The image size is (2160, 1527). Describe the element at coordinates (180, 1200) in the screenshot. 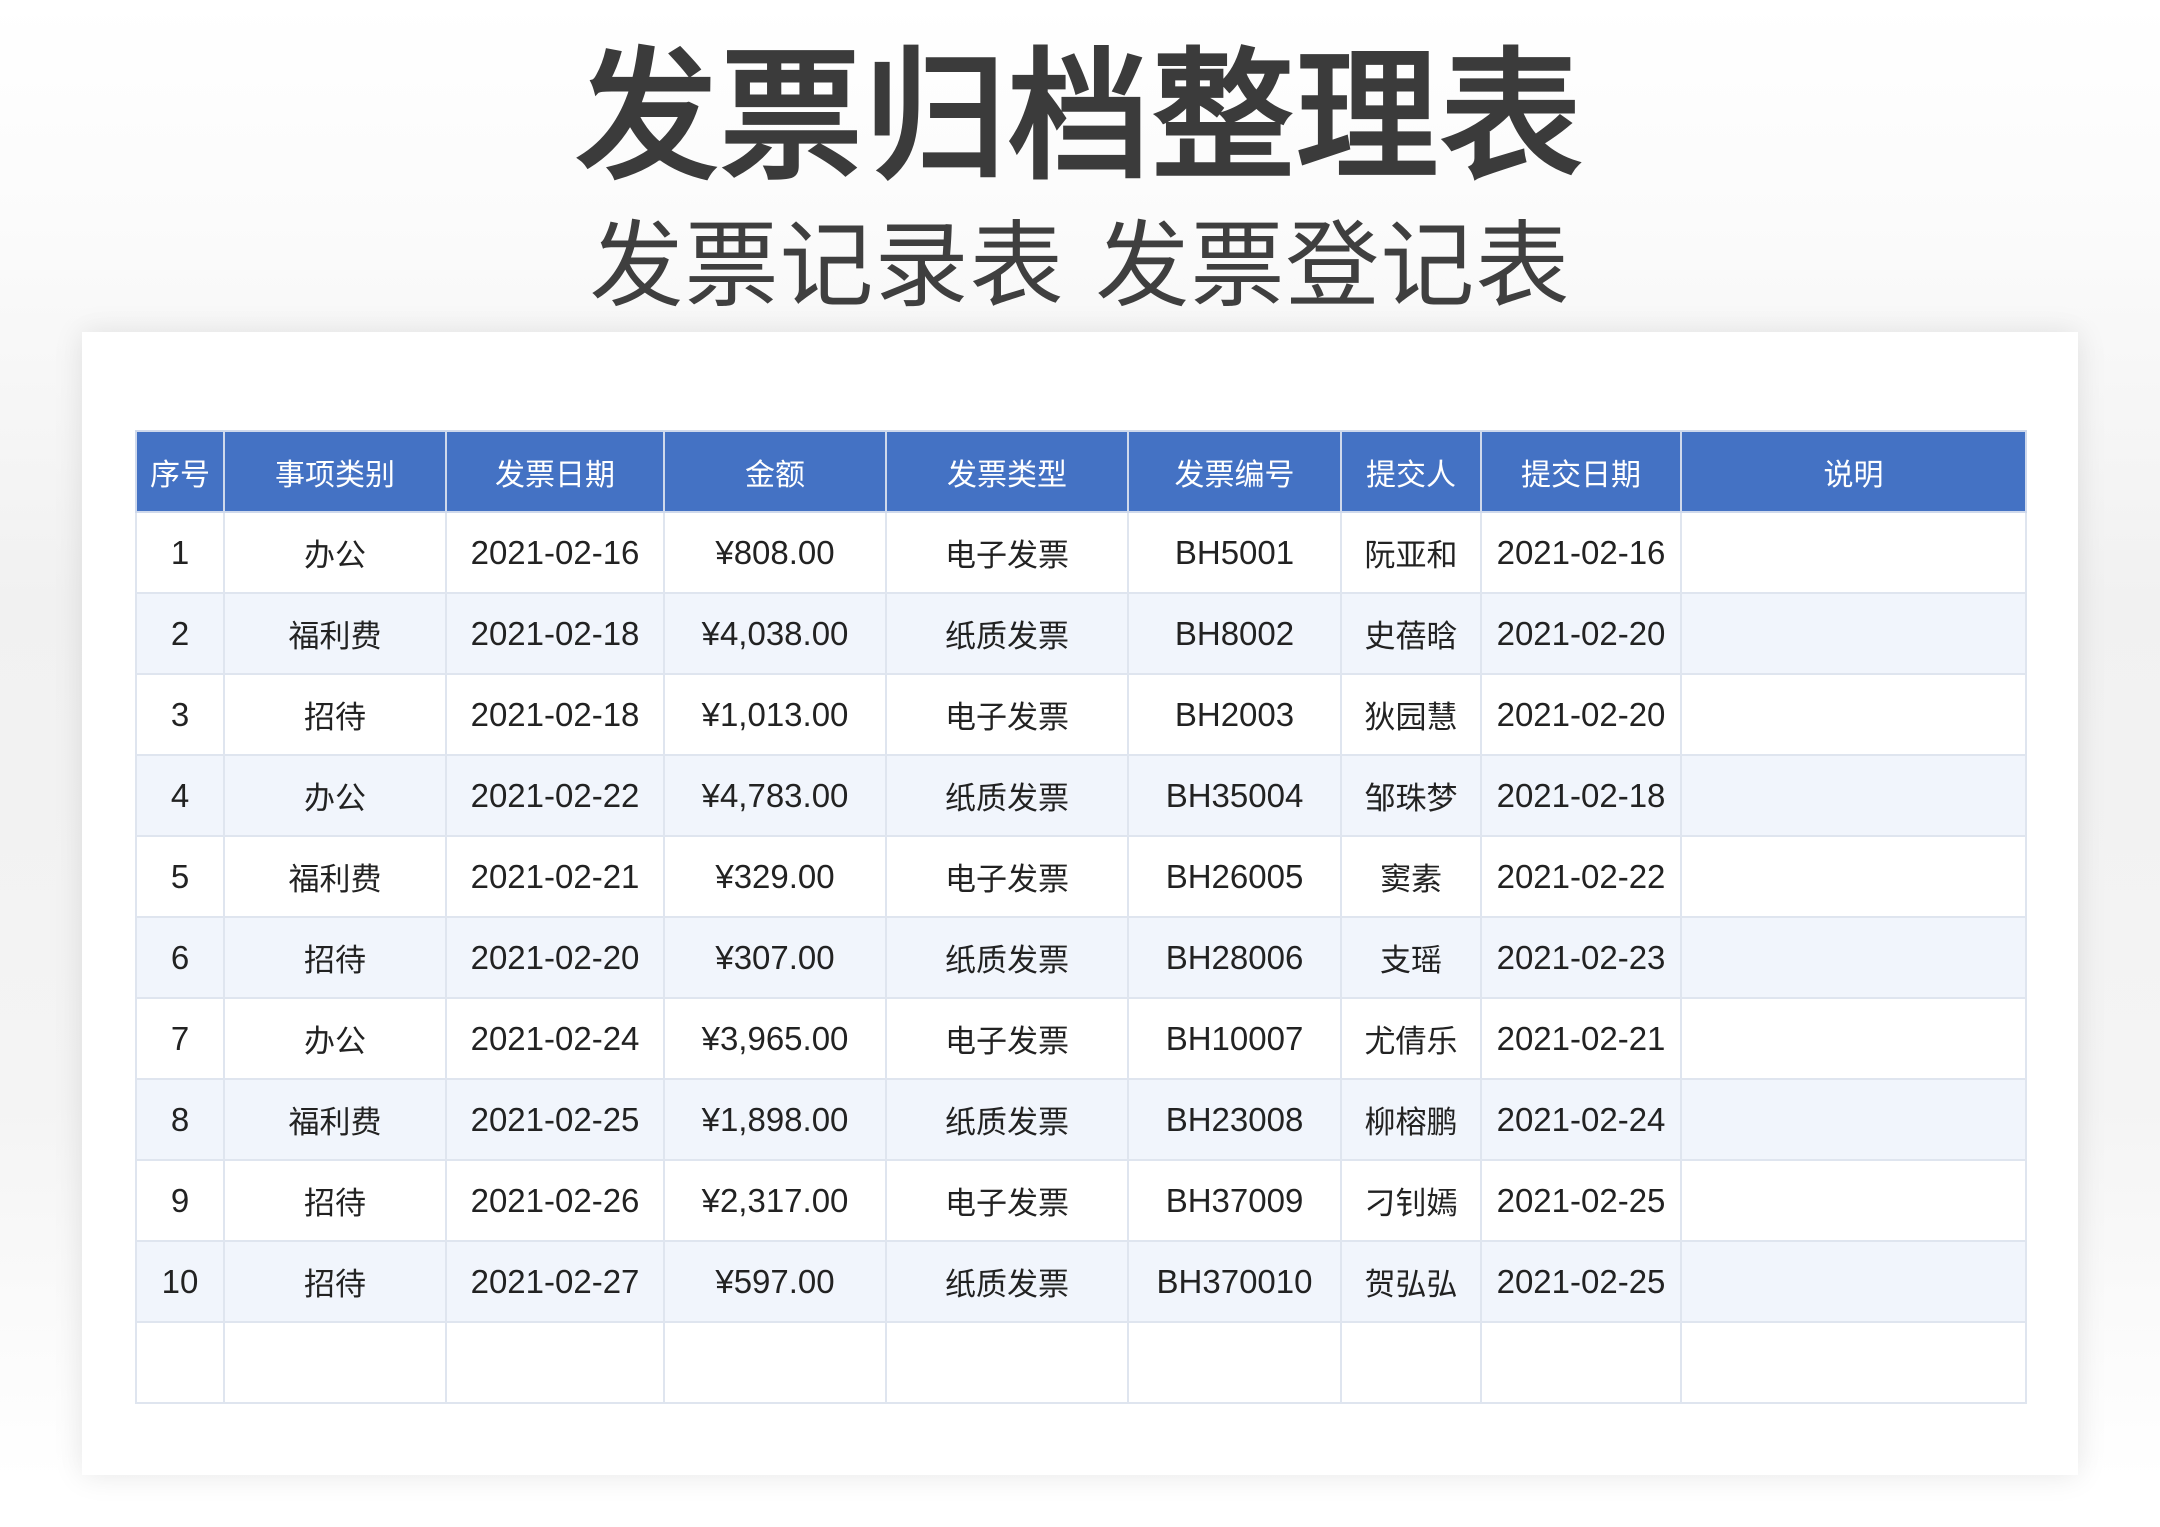

I see `cell-index: 9` at that location.